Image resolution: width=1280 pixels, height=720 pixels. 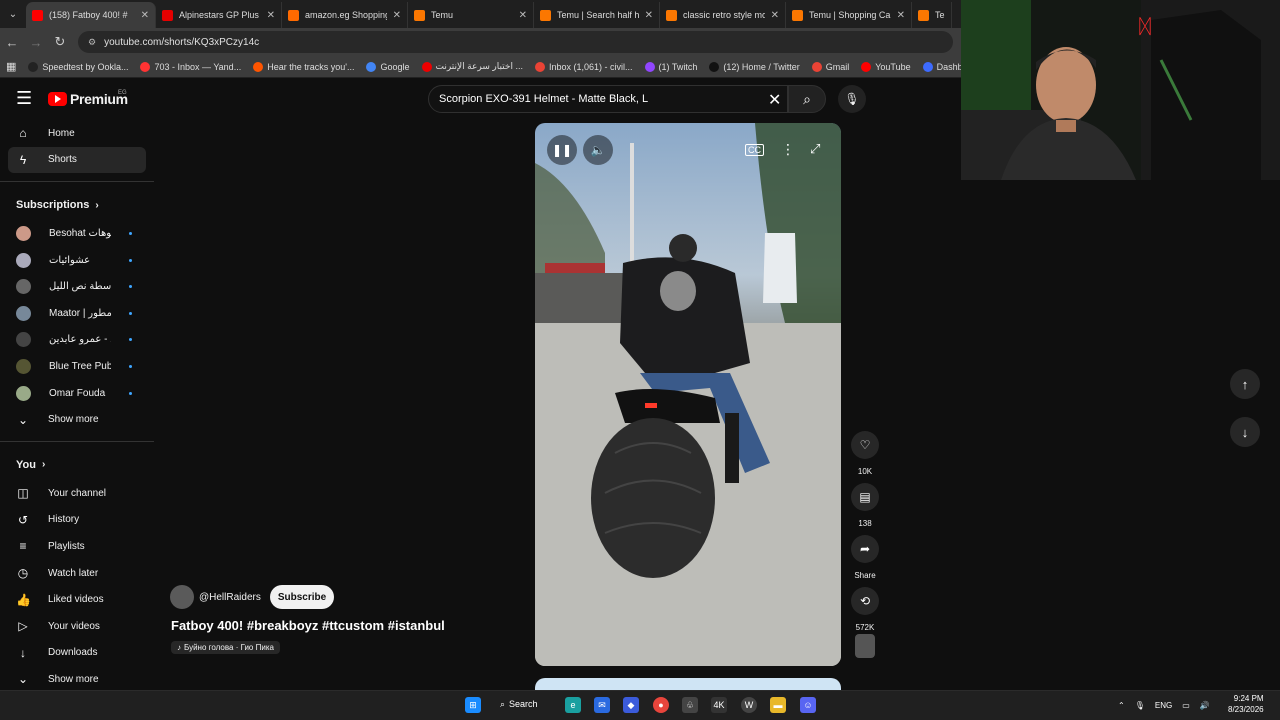 I want to click on subscription-item: Maator | مُعاذ مطور, so click(x=73, y=313).